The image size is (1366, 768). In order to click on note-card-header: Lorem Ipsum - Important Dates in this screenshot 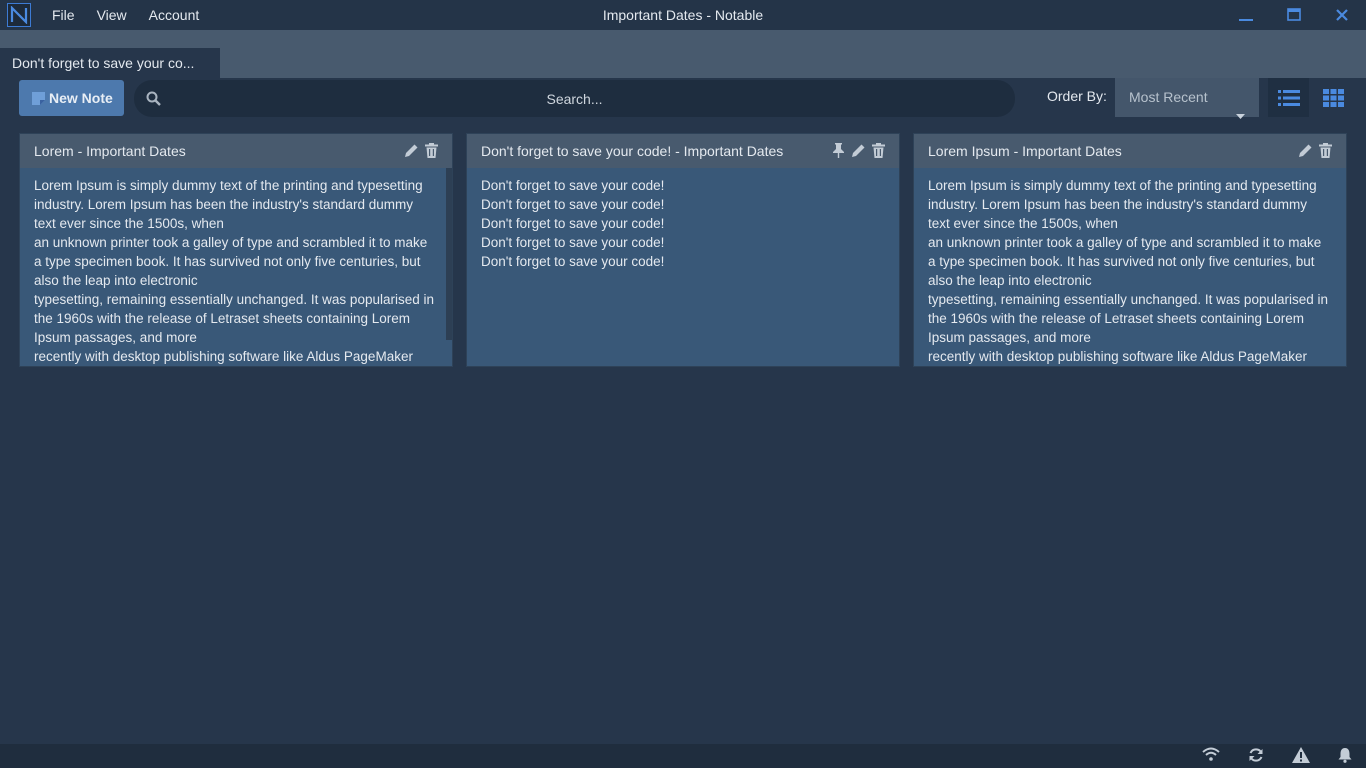, I will do `click(1130, 151)`.